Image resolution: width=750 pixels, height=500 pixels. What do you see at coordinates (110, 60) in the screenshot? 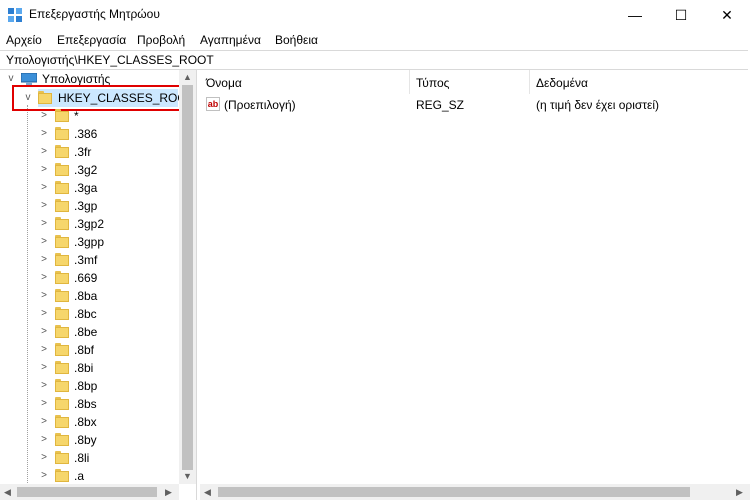
I see `address-path: Υπολογιστής\HKEY_CLASSES_ROOT` at bounding box center [110, 60].